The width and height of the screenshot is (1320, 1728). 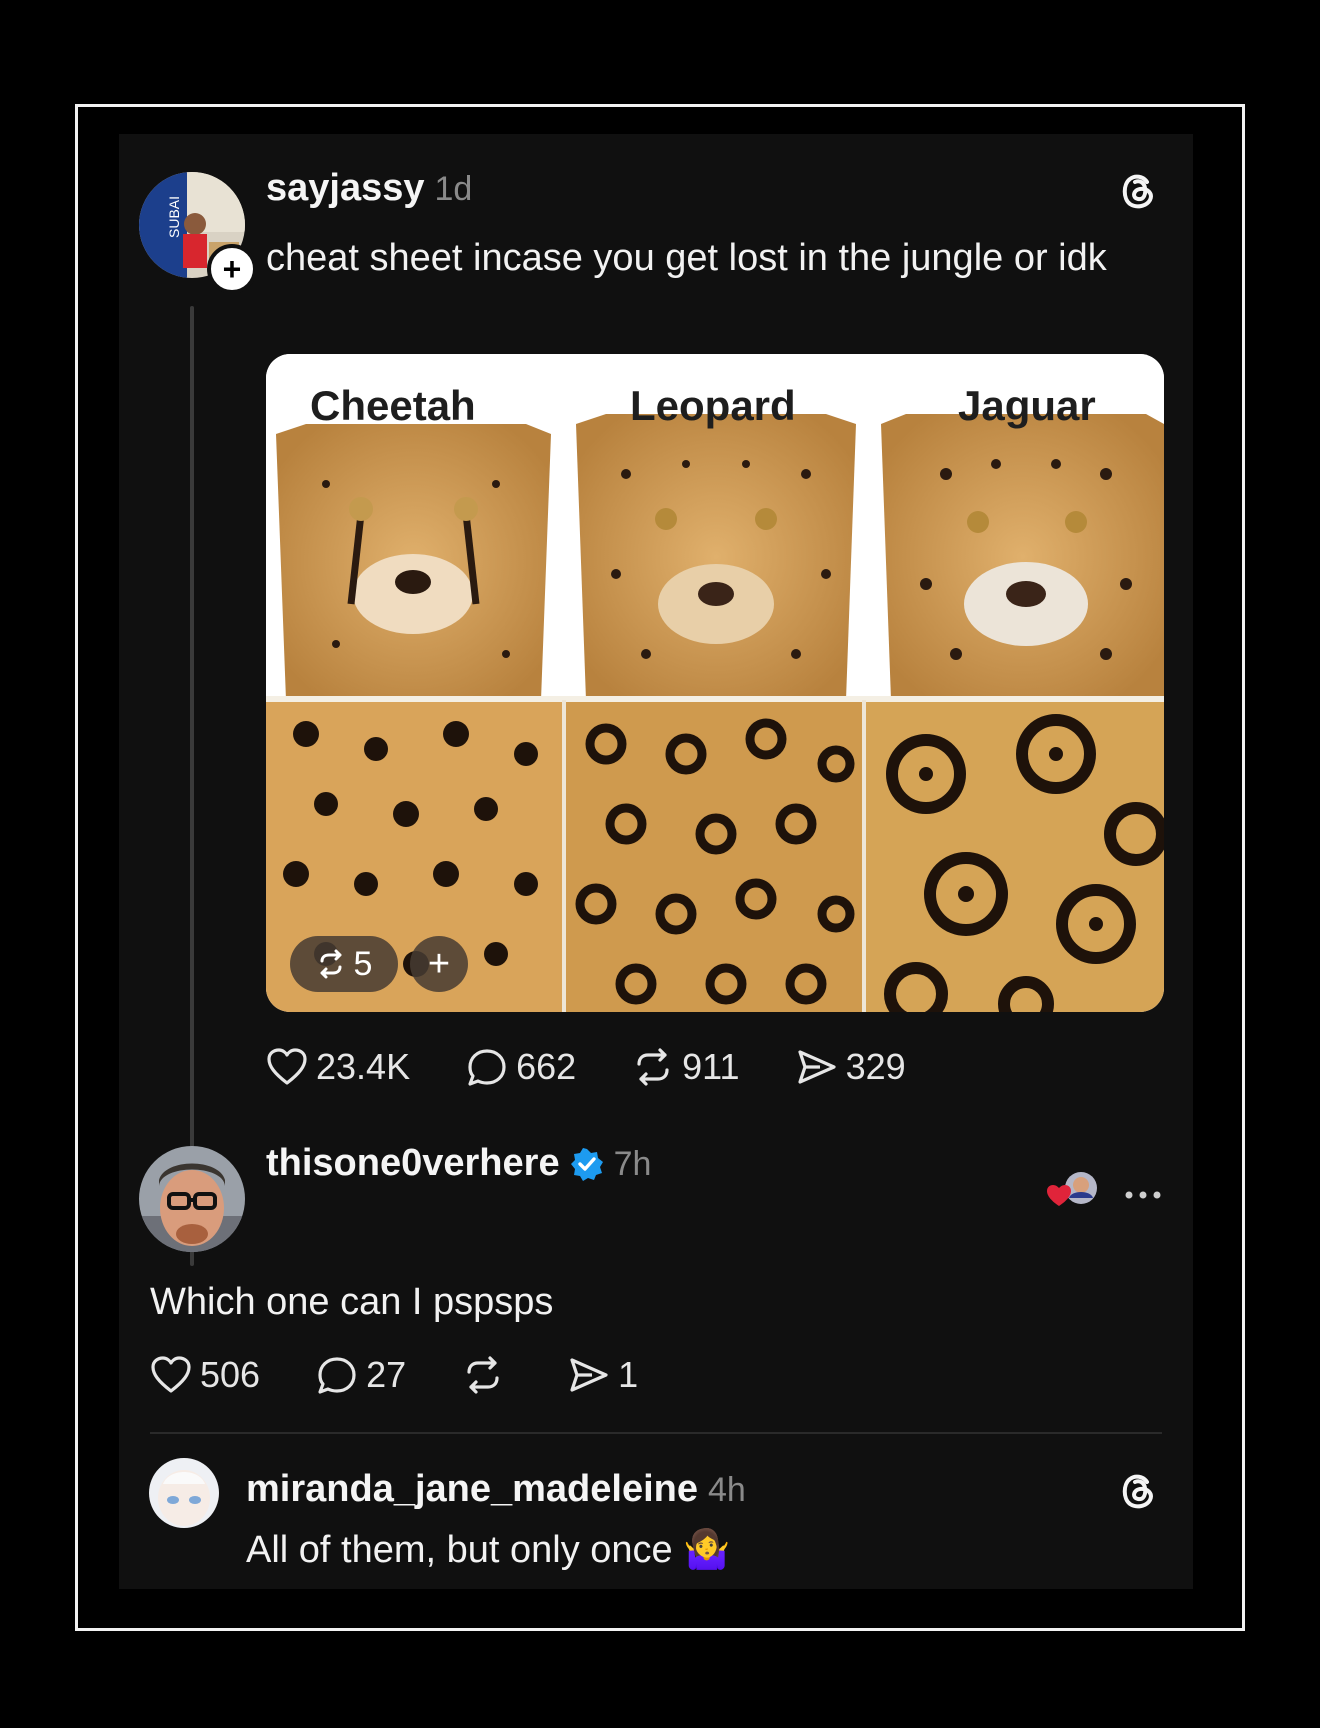 I want to click on reply1-share-button: 1, so click(x=603, y=1375).